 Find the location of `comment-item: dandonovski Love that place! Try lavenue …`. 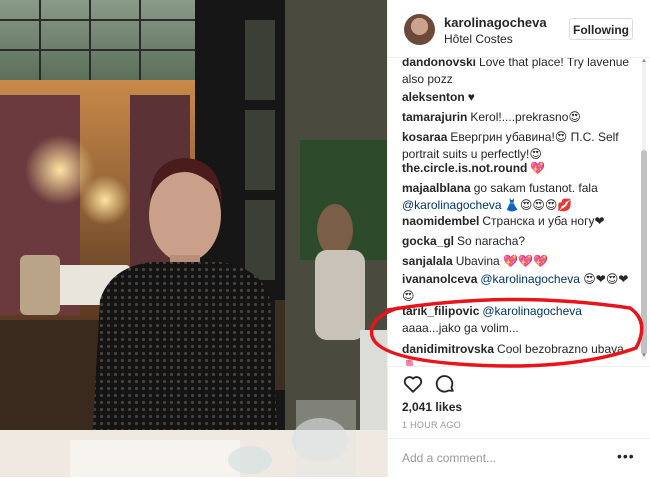

comment-item: dandonovski Love that place! Try lavenue … is located at coordinates (520, 73).